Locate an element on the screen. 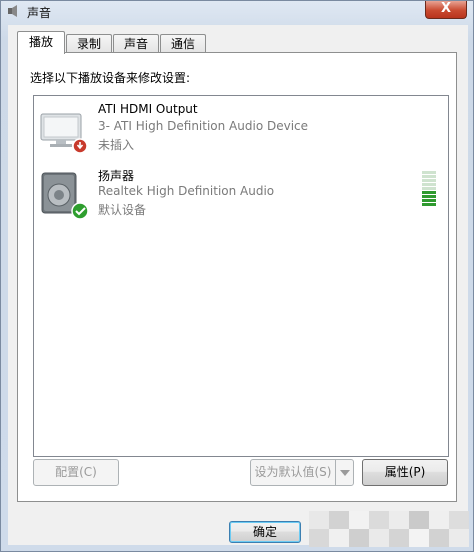  tab-sounds: 声音 is located at coordinates (136, 43).